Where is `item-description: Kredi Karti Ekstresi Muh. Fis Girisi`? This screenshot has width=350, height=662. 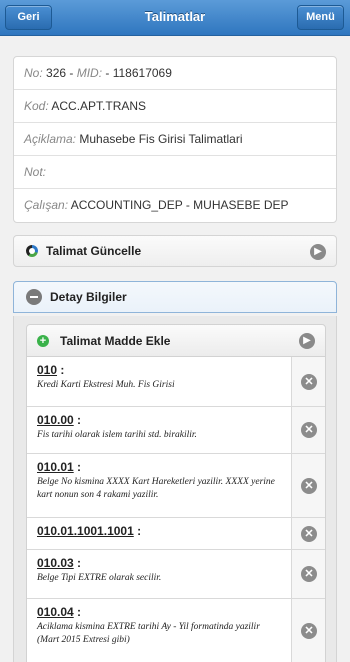 item-description: Kredi Karti Ekstresi Muh. Fis Girisi is located at coordinates (106, 385).